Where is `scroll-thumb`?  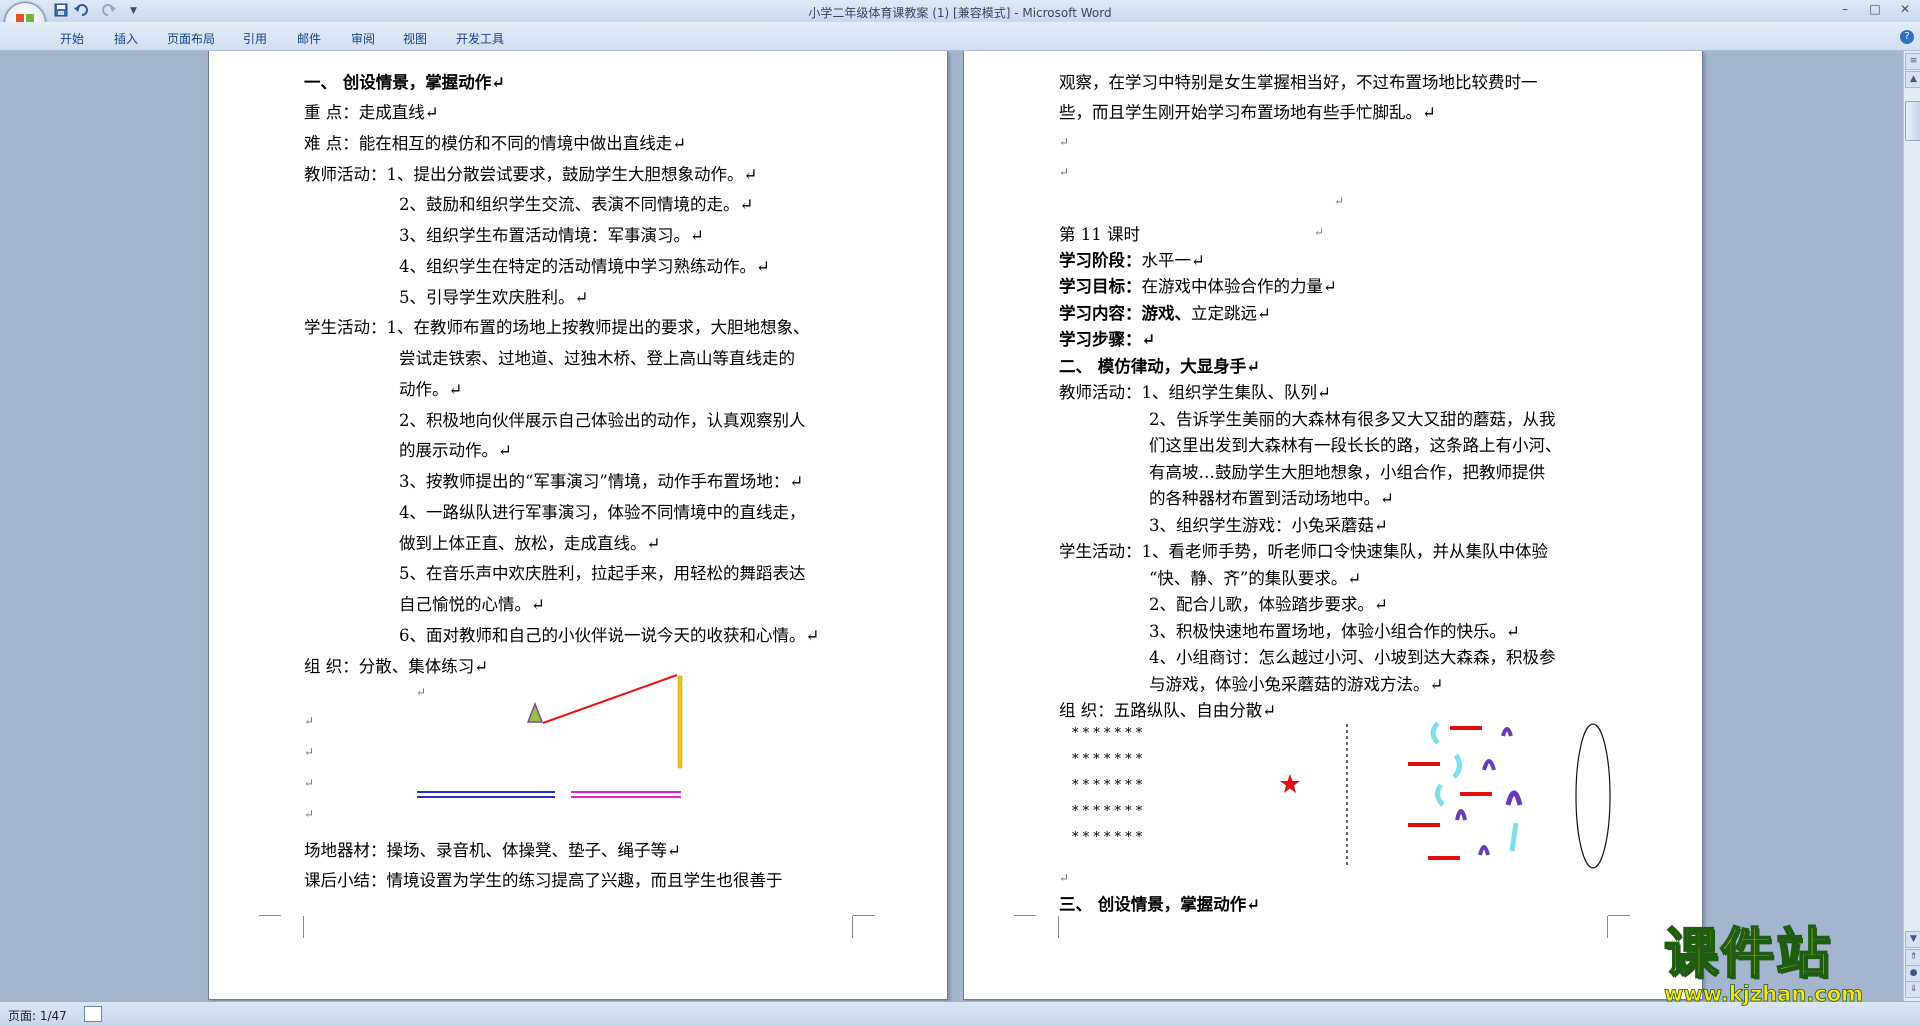 scroll-thumb is located at coordinates (1912, 121).